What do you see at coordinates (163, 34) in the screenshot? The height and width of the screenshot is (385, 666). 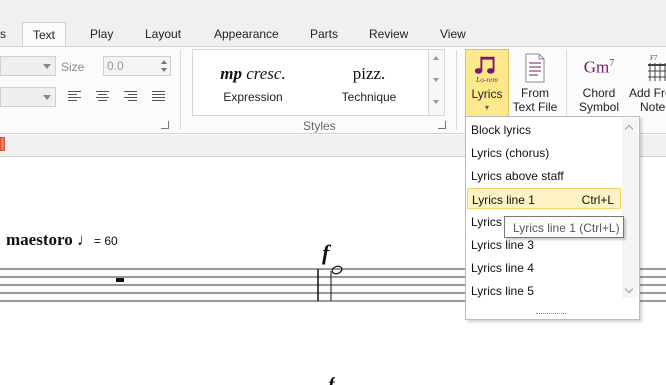 I see `tab-layout: Layout` at bounding box center [163, 34].